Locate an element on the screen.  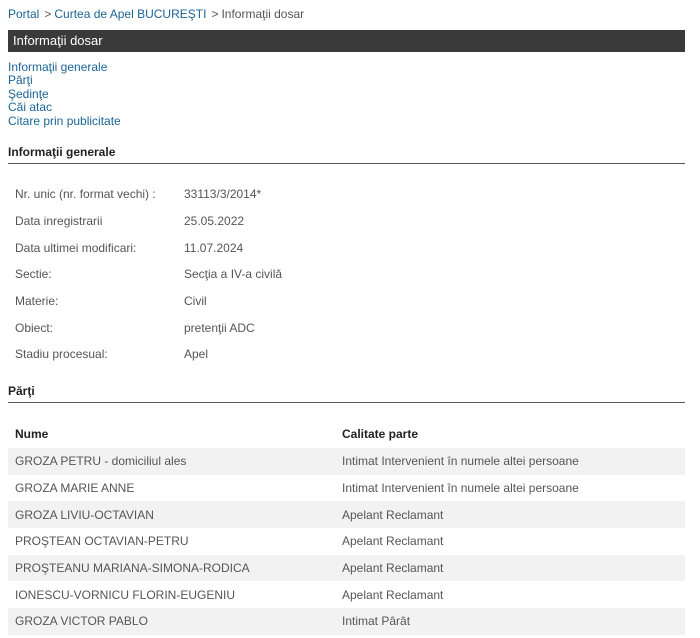
general-info-heading: Informaţii generale is located at coordinates (346, 154).